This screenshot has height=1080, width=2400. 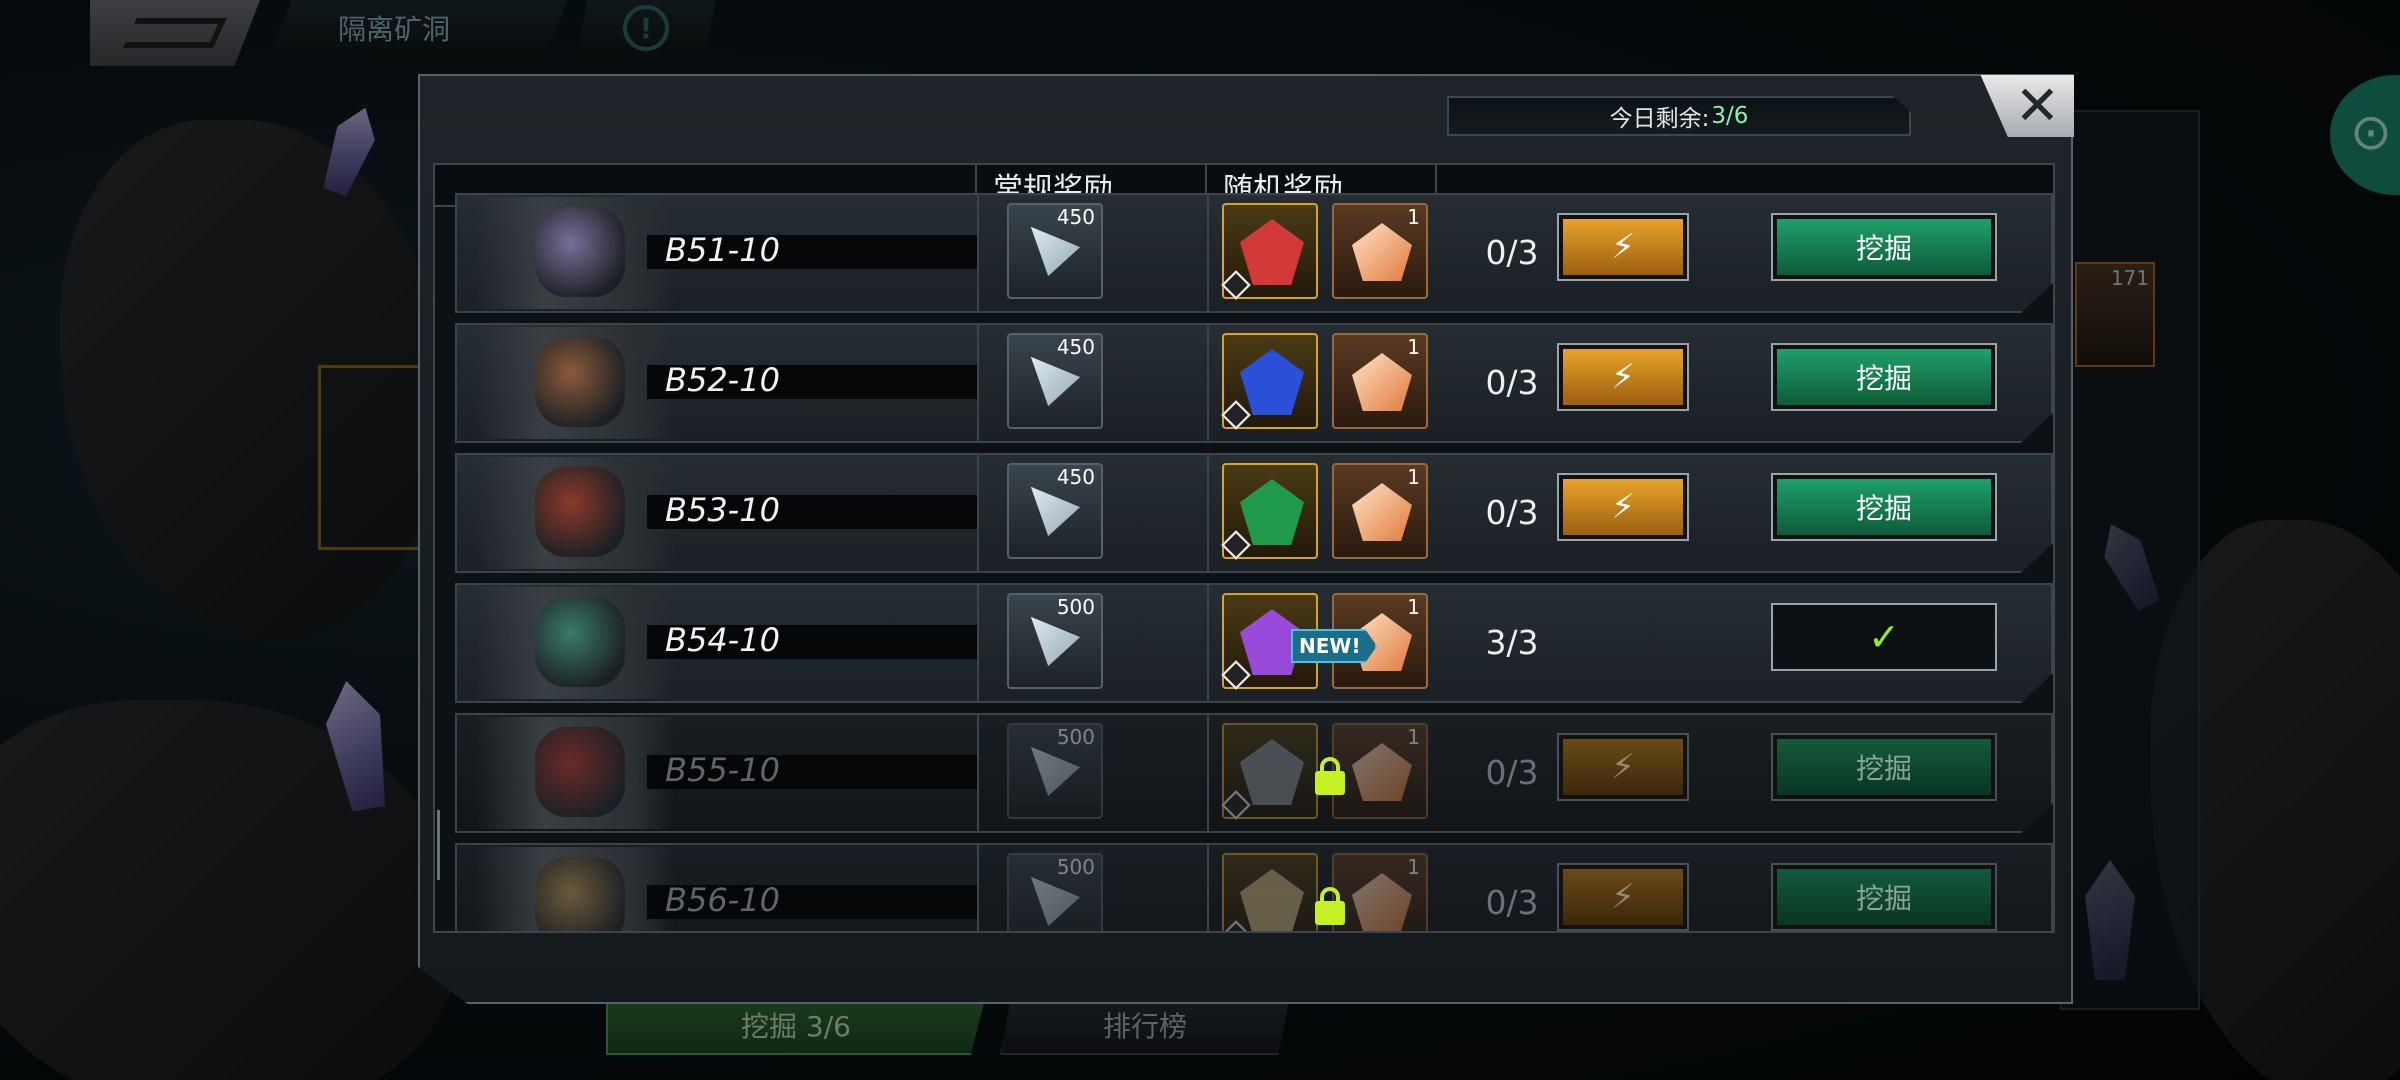 I want to click on remaining-value: 3/6, so click(x=1730, y=116).